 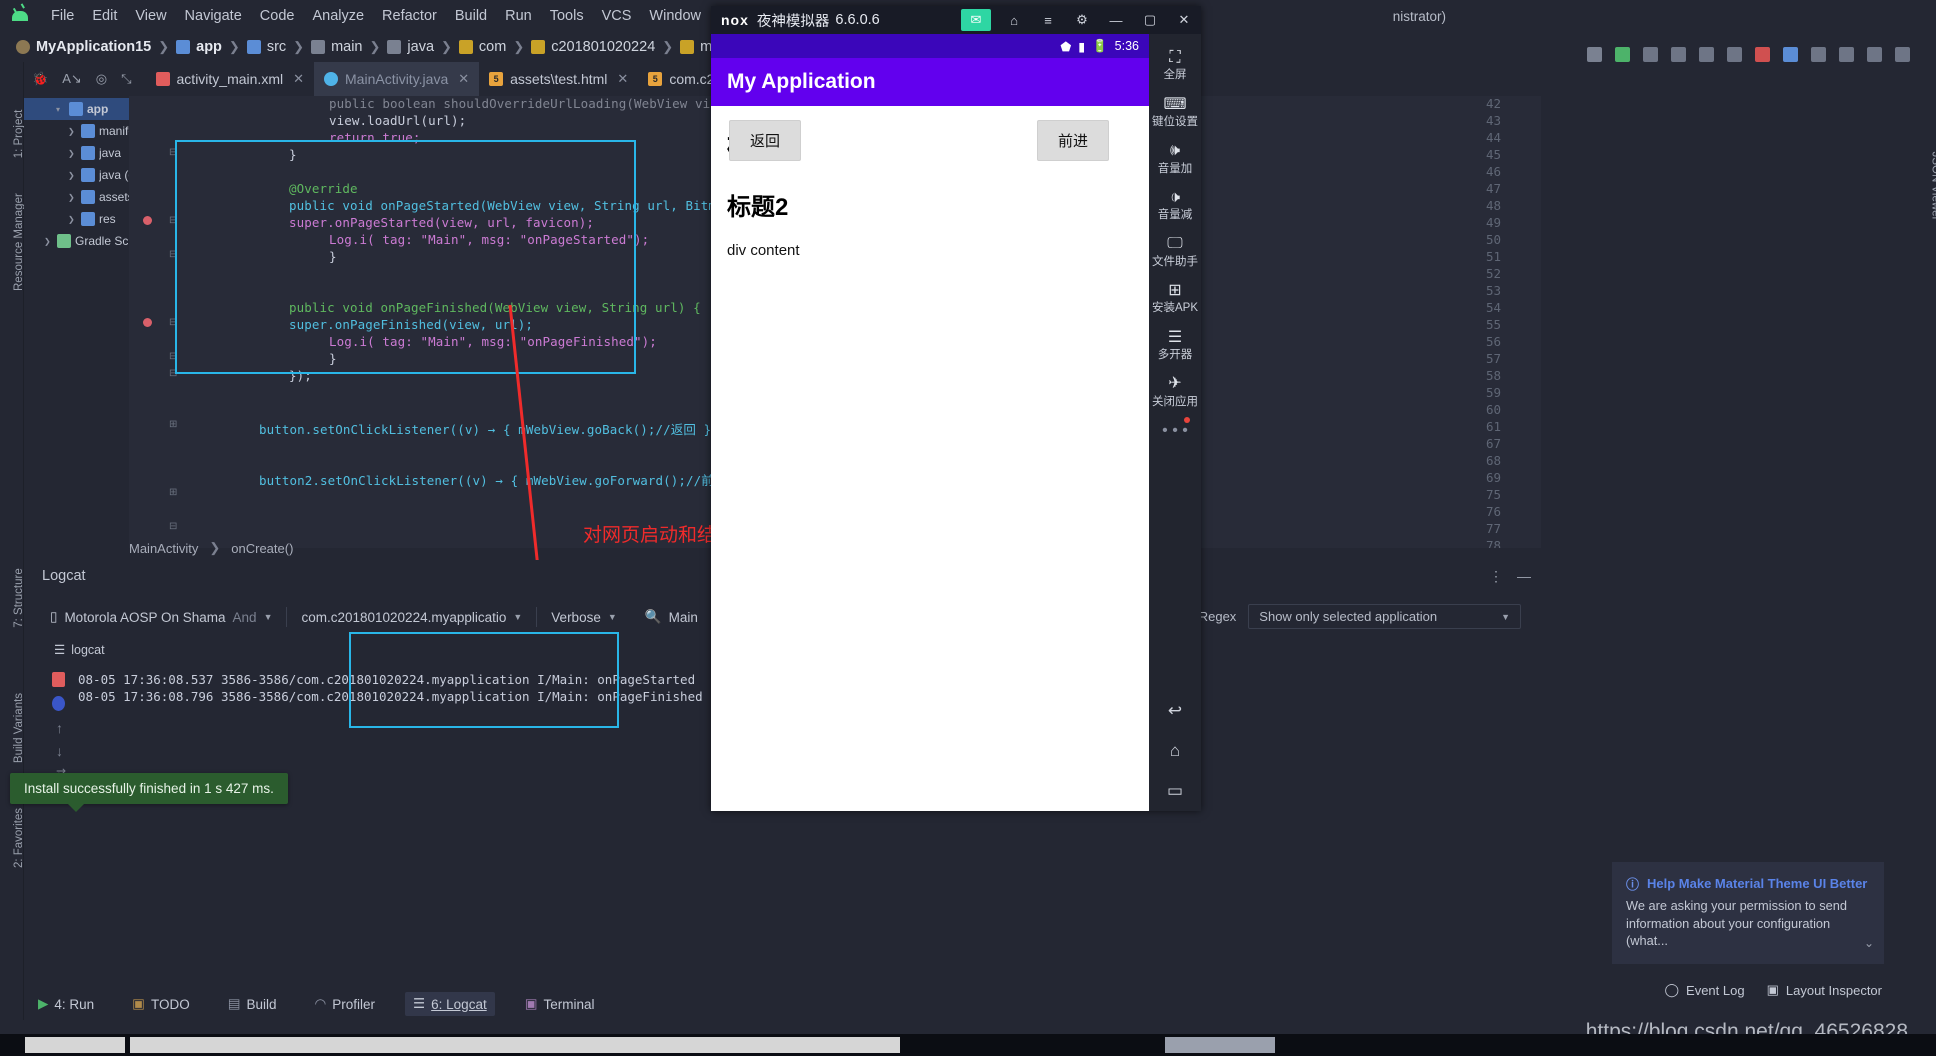 I want to click on show-only-selected-app-selector: Show only selected application ▼, so click(x=1384, y=616).